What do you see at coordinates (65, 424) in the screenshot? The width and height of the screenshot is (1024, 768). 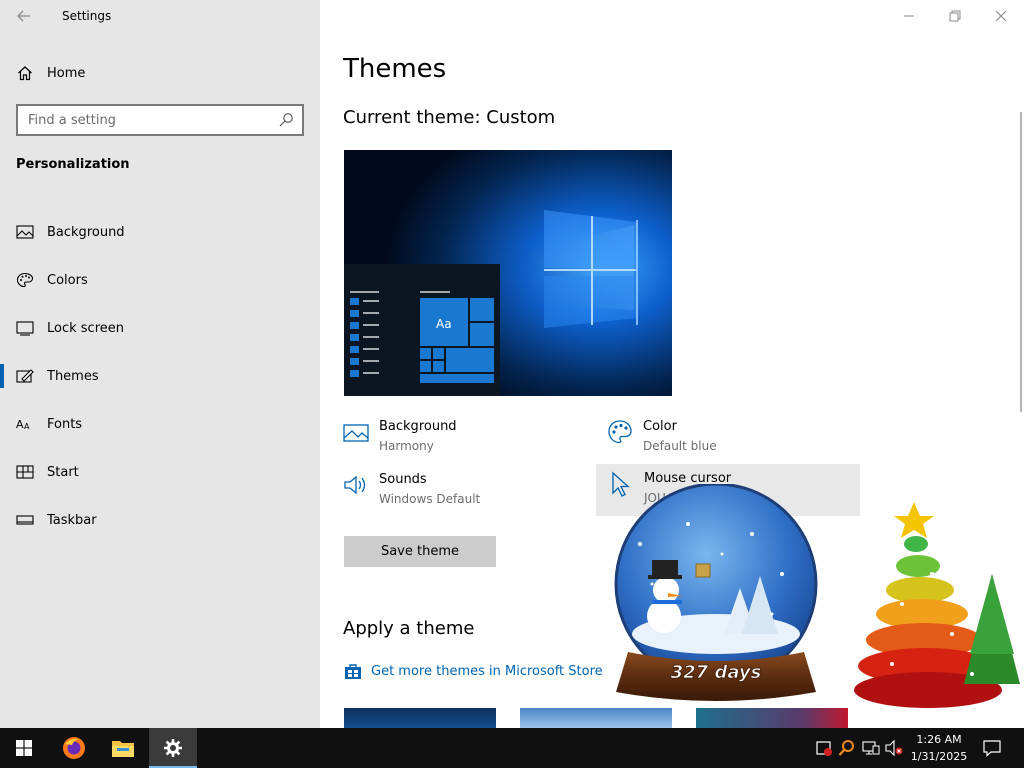 I see `sidebar-item-label: Fonts` at bounding box center [65, 424].